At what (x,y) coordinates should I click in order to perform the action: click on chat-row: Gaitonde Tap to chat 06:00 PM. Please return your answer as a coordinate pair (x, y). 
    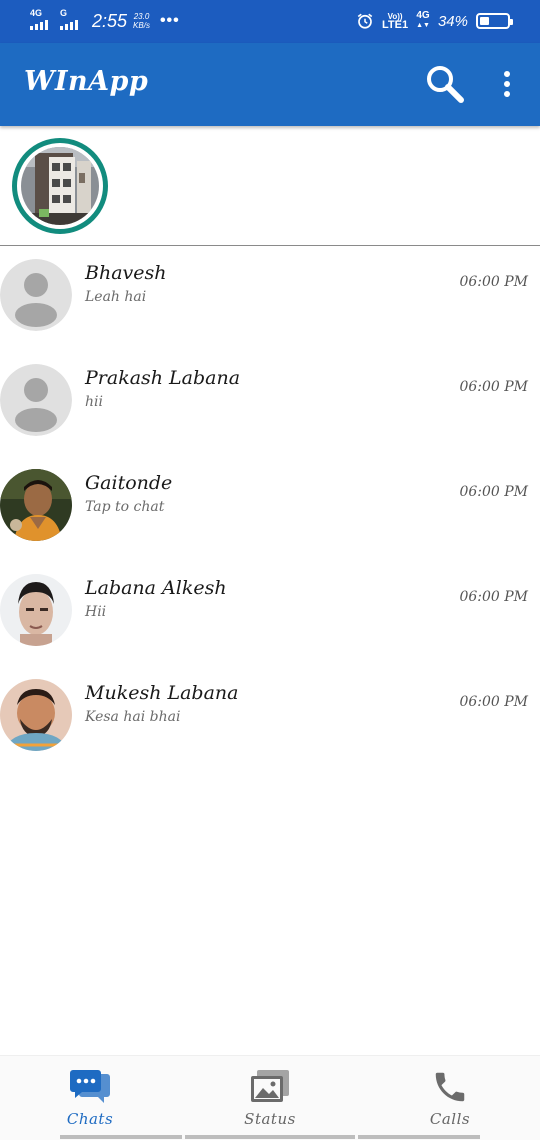
    Looking at the image, I should click on (270, 509).